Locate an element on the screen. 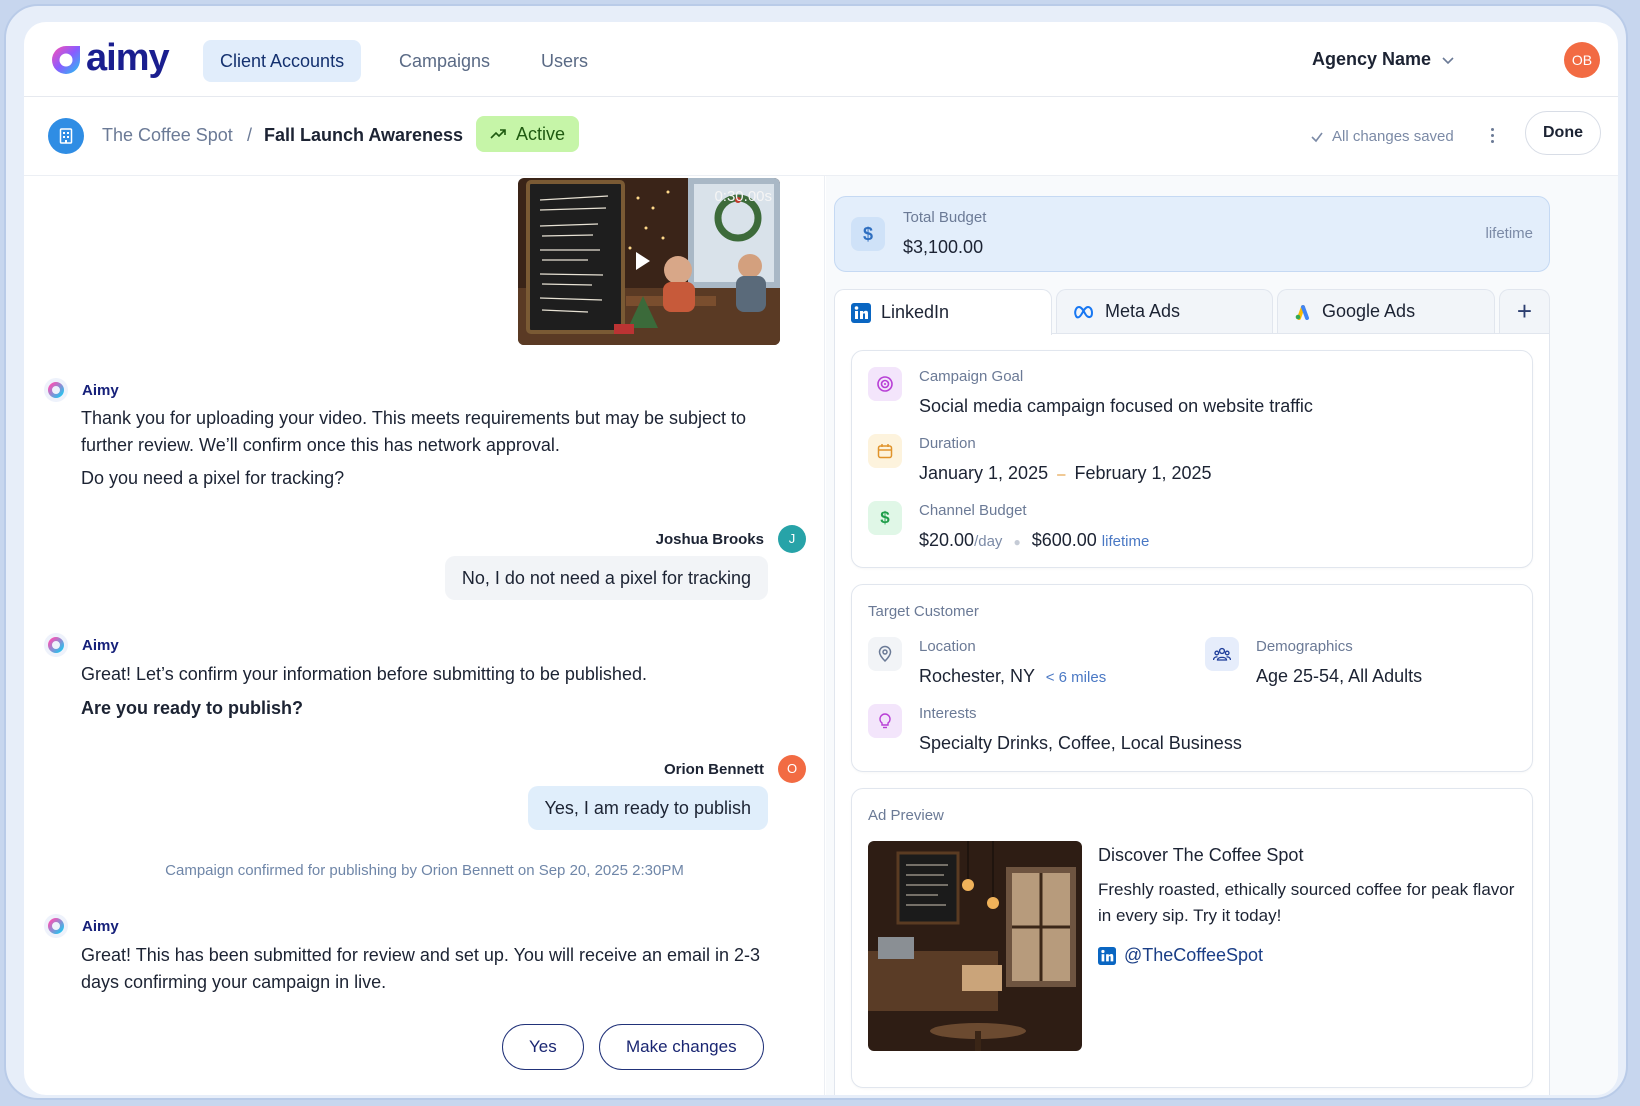 This screenshot has width=1640, height=1106. aimy-logo-icon is located at coordinates (66, 60).